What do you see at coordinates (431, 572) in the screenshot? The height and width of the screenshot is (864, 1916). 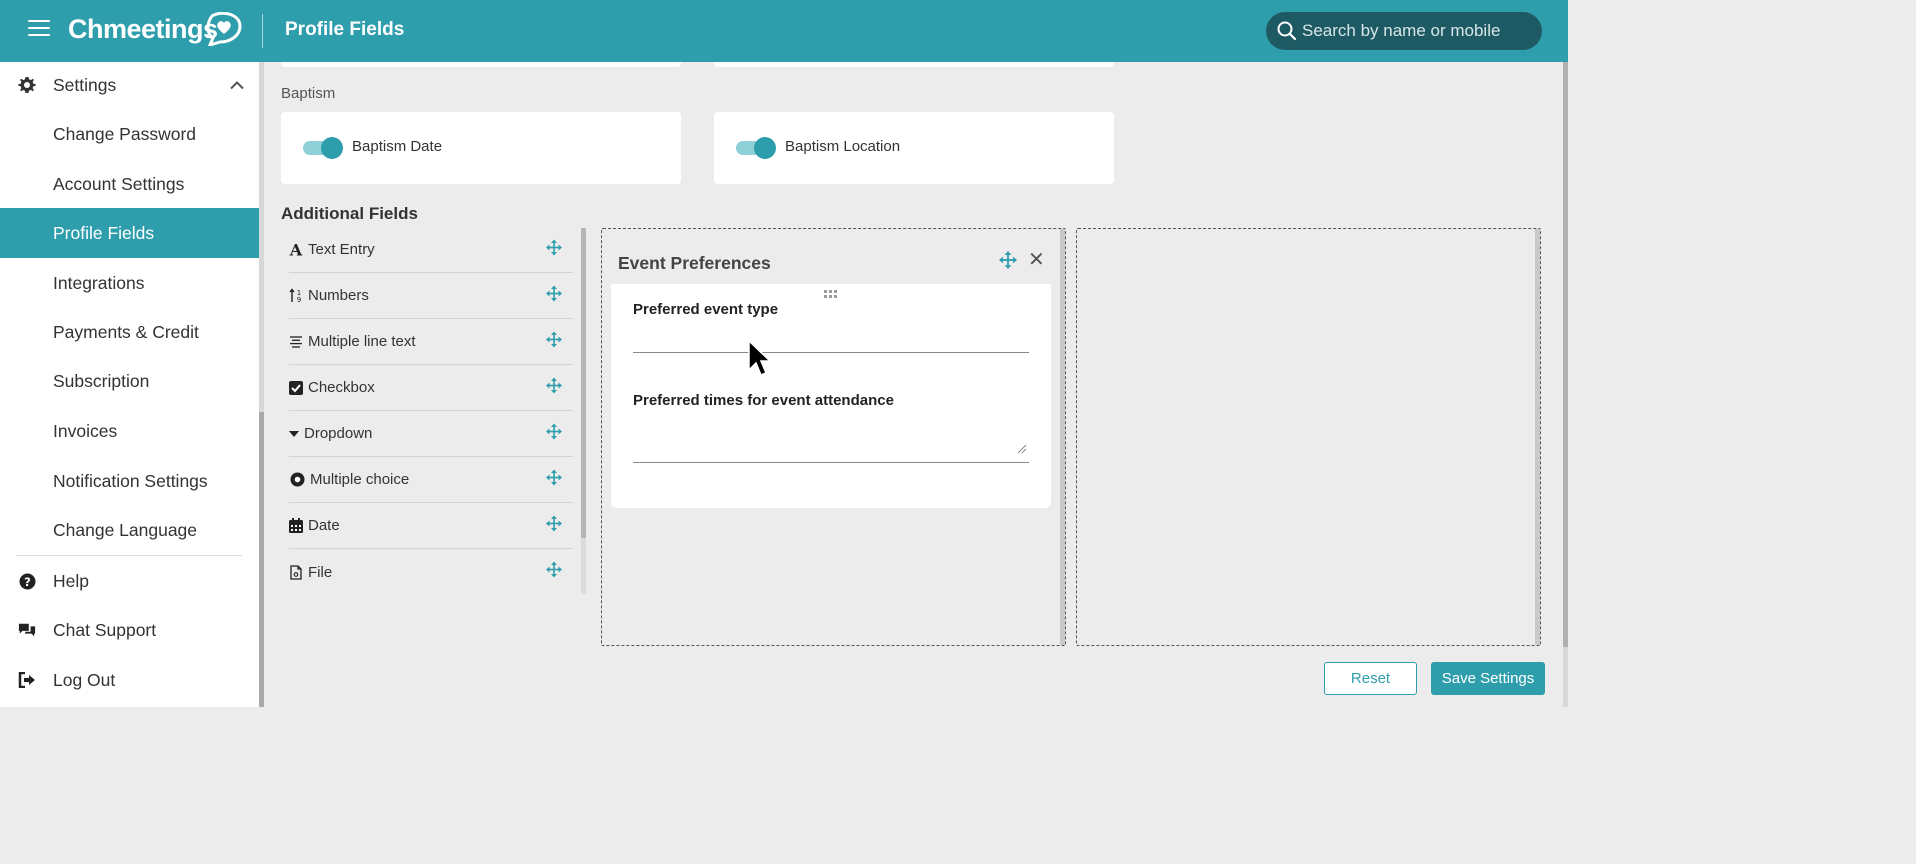 I see `field-type-file: File` at bounding box center [431, 572].